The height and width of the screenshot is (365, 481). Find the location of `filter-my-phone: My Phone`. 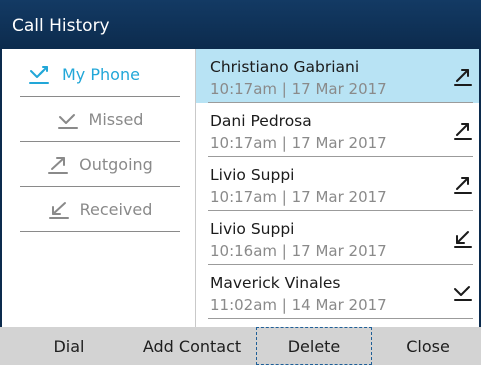

filter-my-phone: My Phone is located at coordinates (100, 75).